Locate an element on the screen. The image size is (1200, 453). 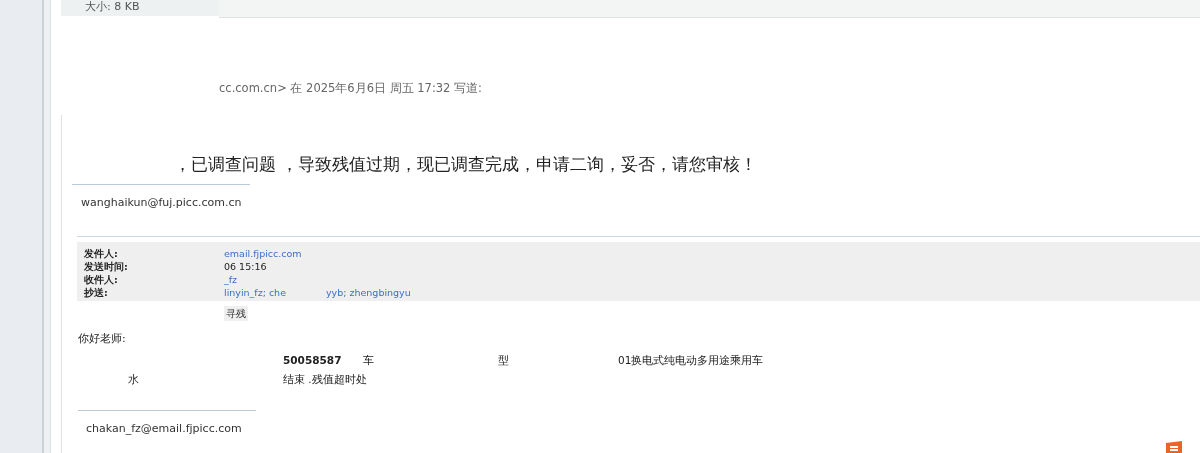
message-text: 车 is located at coordinates (369, 360).